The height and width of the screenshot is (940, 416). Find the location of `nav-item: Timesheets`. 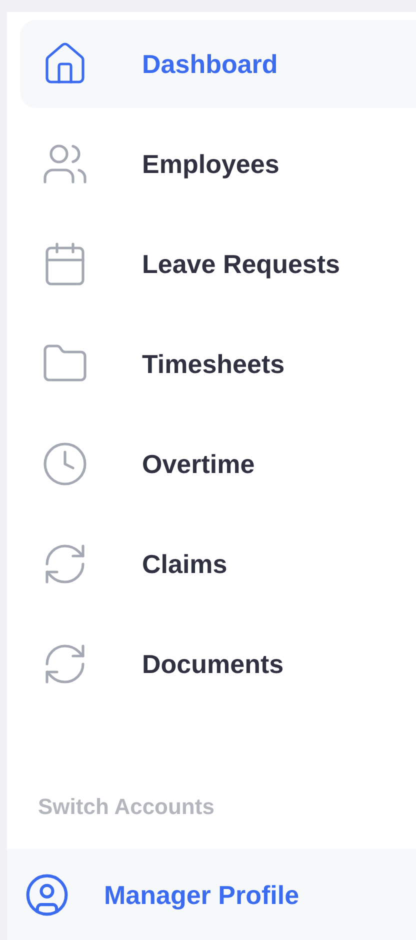

nav-item: Timesheets is located at coordinates (218, 364).